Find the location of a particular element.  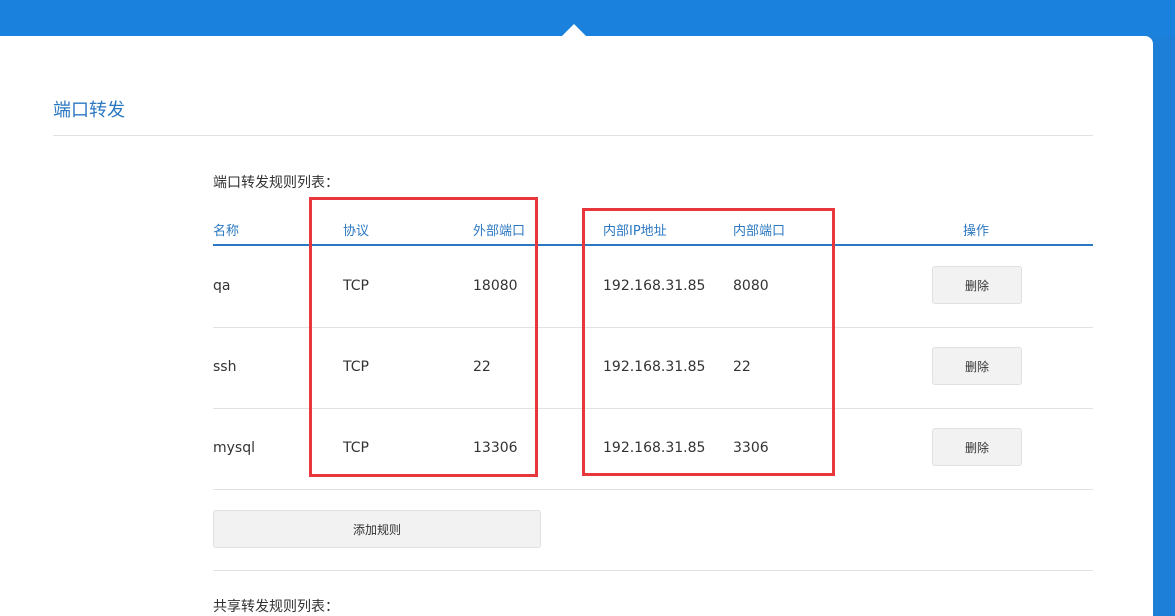

cell-external-port: 18080 is located at coordinates (495, 286).